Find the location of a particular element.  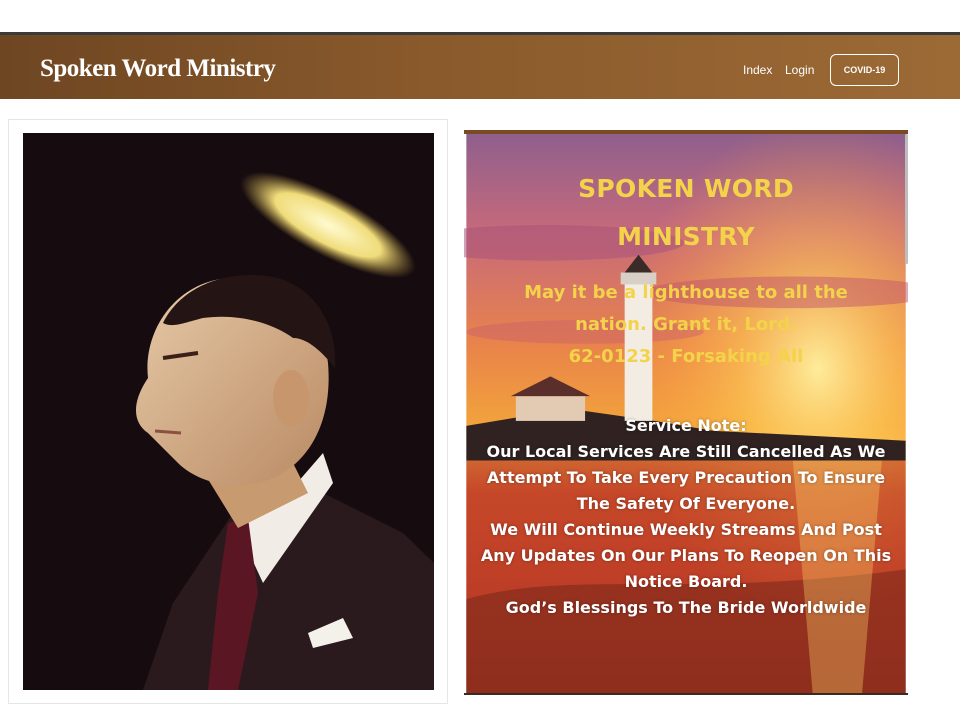

nav-link-index: Index is located at coordinates (757, 70).